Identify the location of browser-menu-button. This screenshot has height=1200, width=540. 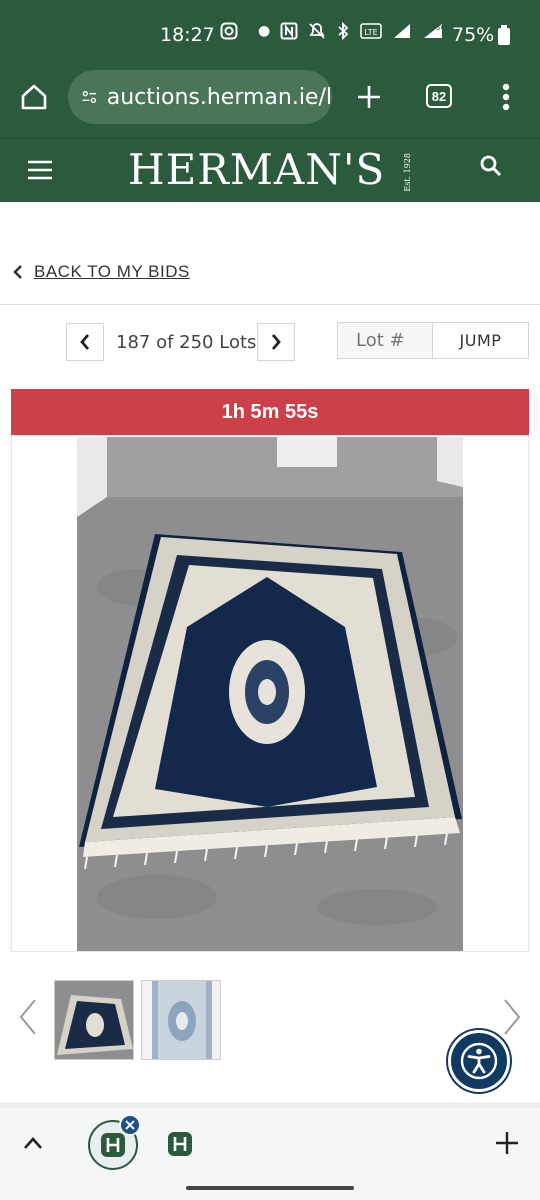
(506, 97).